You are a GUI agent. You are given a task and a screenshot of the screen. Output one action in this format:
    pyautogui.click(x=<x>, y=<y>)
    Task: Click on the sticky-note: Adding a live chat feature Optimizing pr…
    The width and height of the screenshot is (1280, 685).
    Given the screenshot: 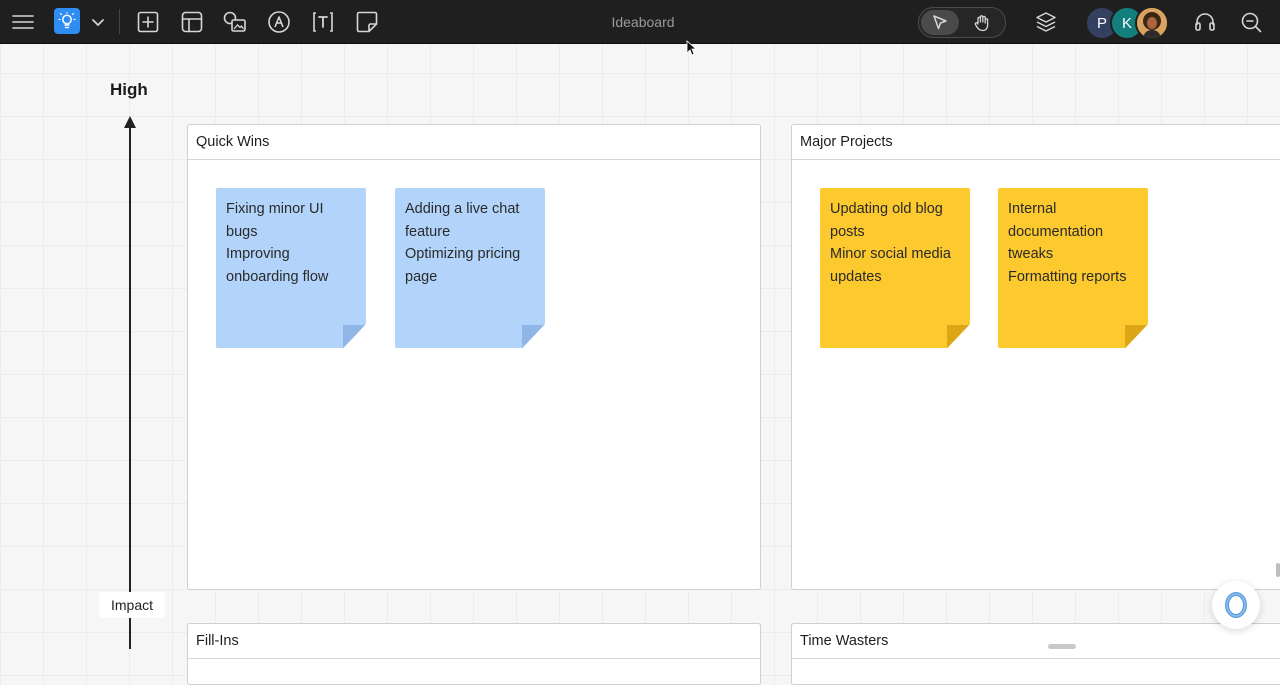 What is the action you would take?
    pyautogui.click(x=470, y=268)
    